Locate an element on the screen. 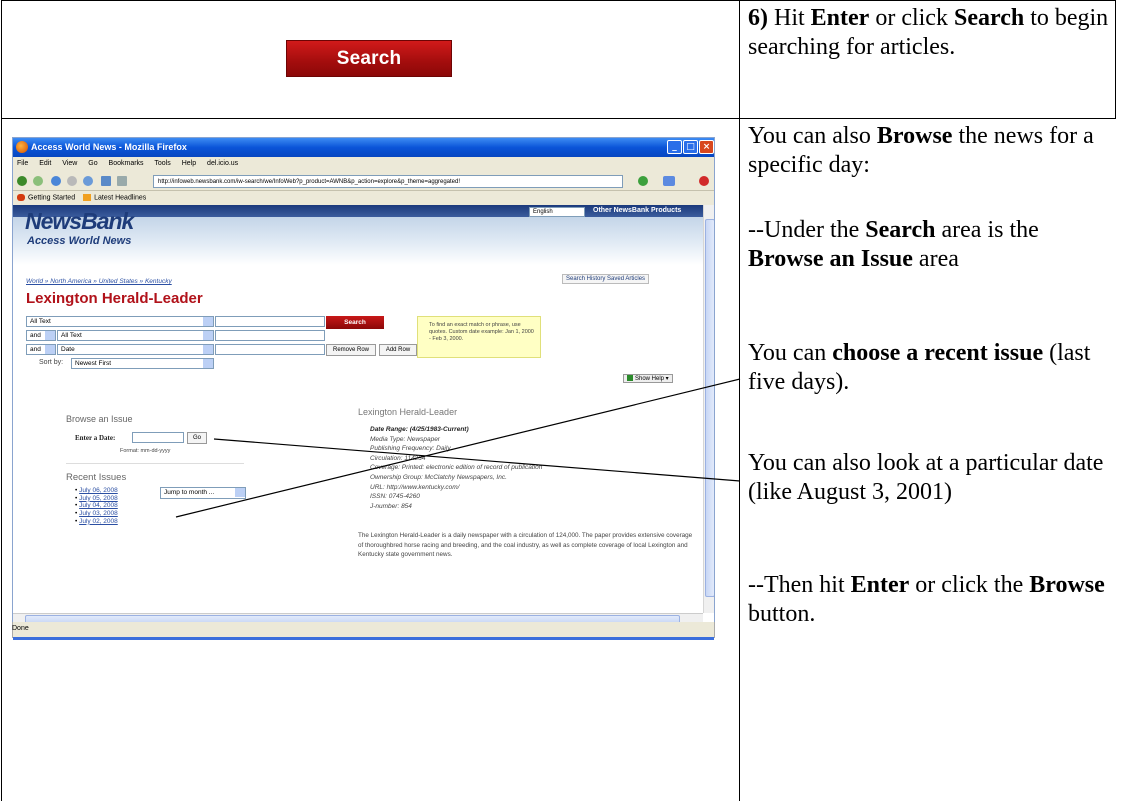 The height and width of the screenshot is (801, 1124). callout-lines is located at coordinates (458, 448).